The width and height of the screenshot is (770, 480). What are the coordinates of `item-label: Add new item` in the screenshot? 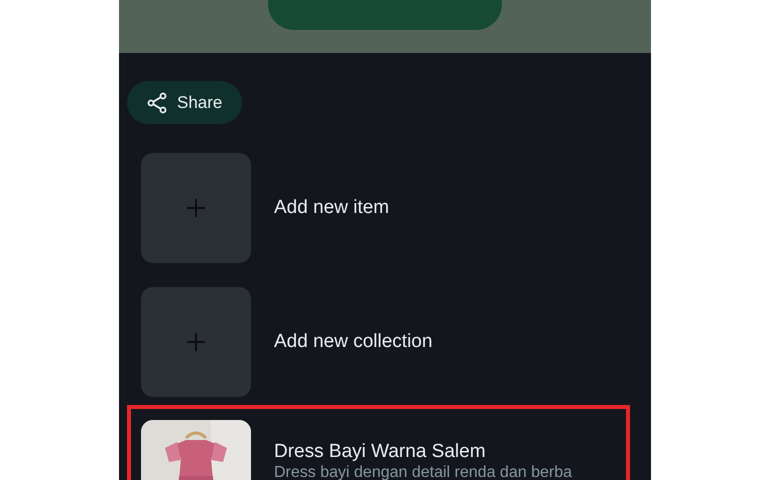 It's located at (332, 208).